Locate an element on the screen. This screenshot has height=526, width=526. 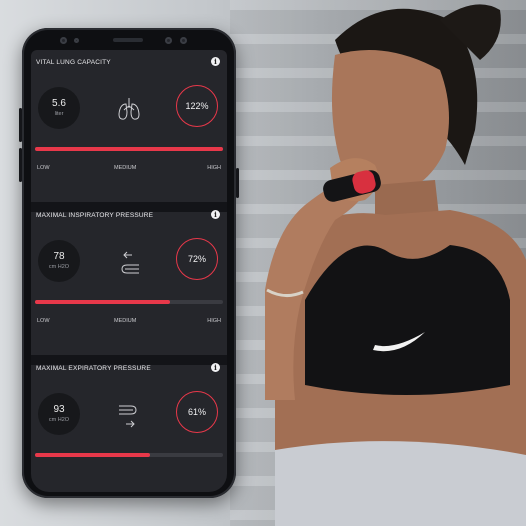
front-camera-icon is located at coordinates (63, 40).